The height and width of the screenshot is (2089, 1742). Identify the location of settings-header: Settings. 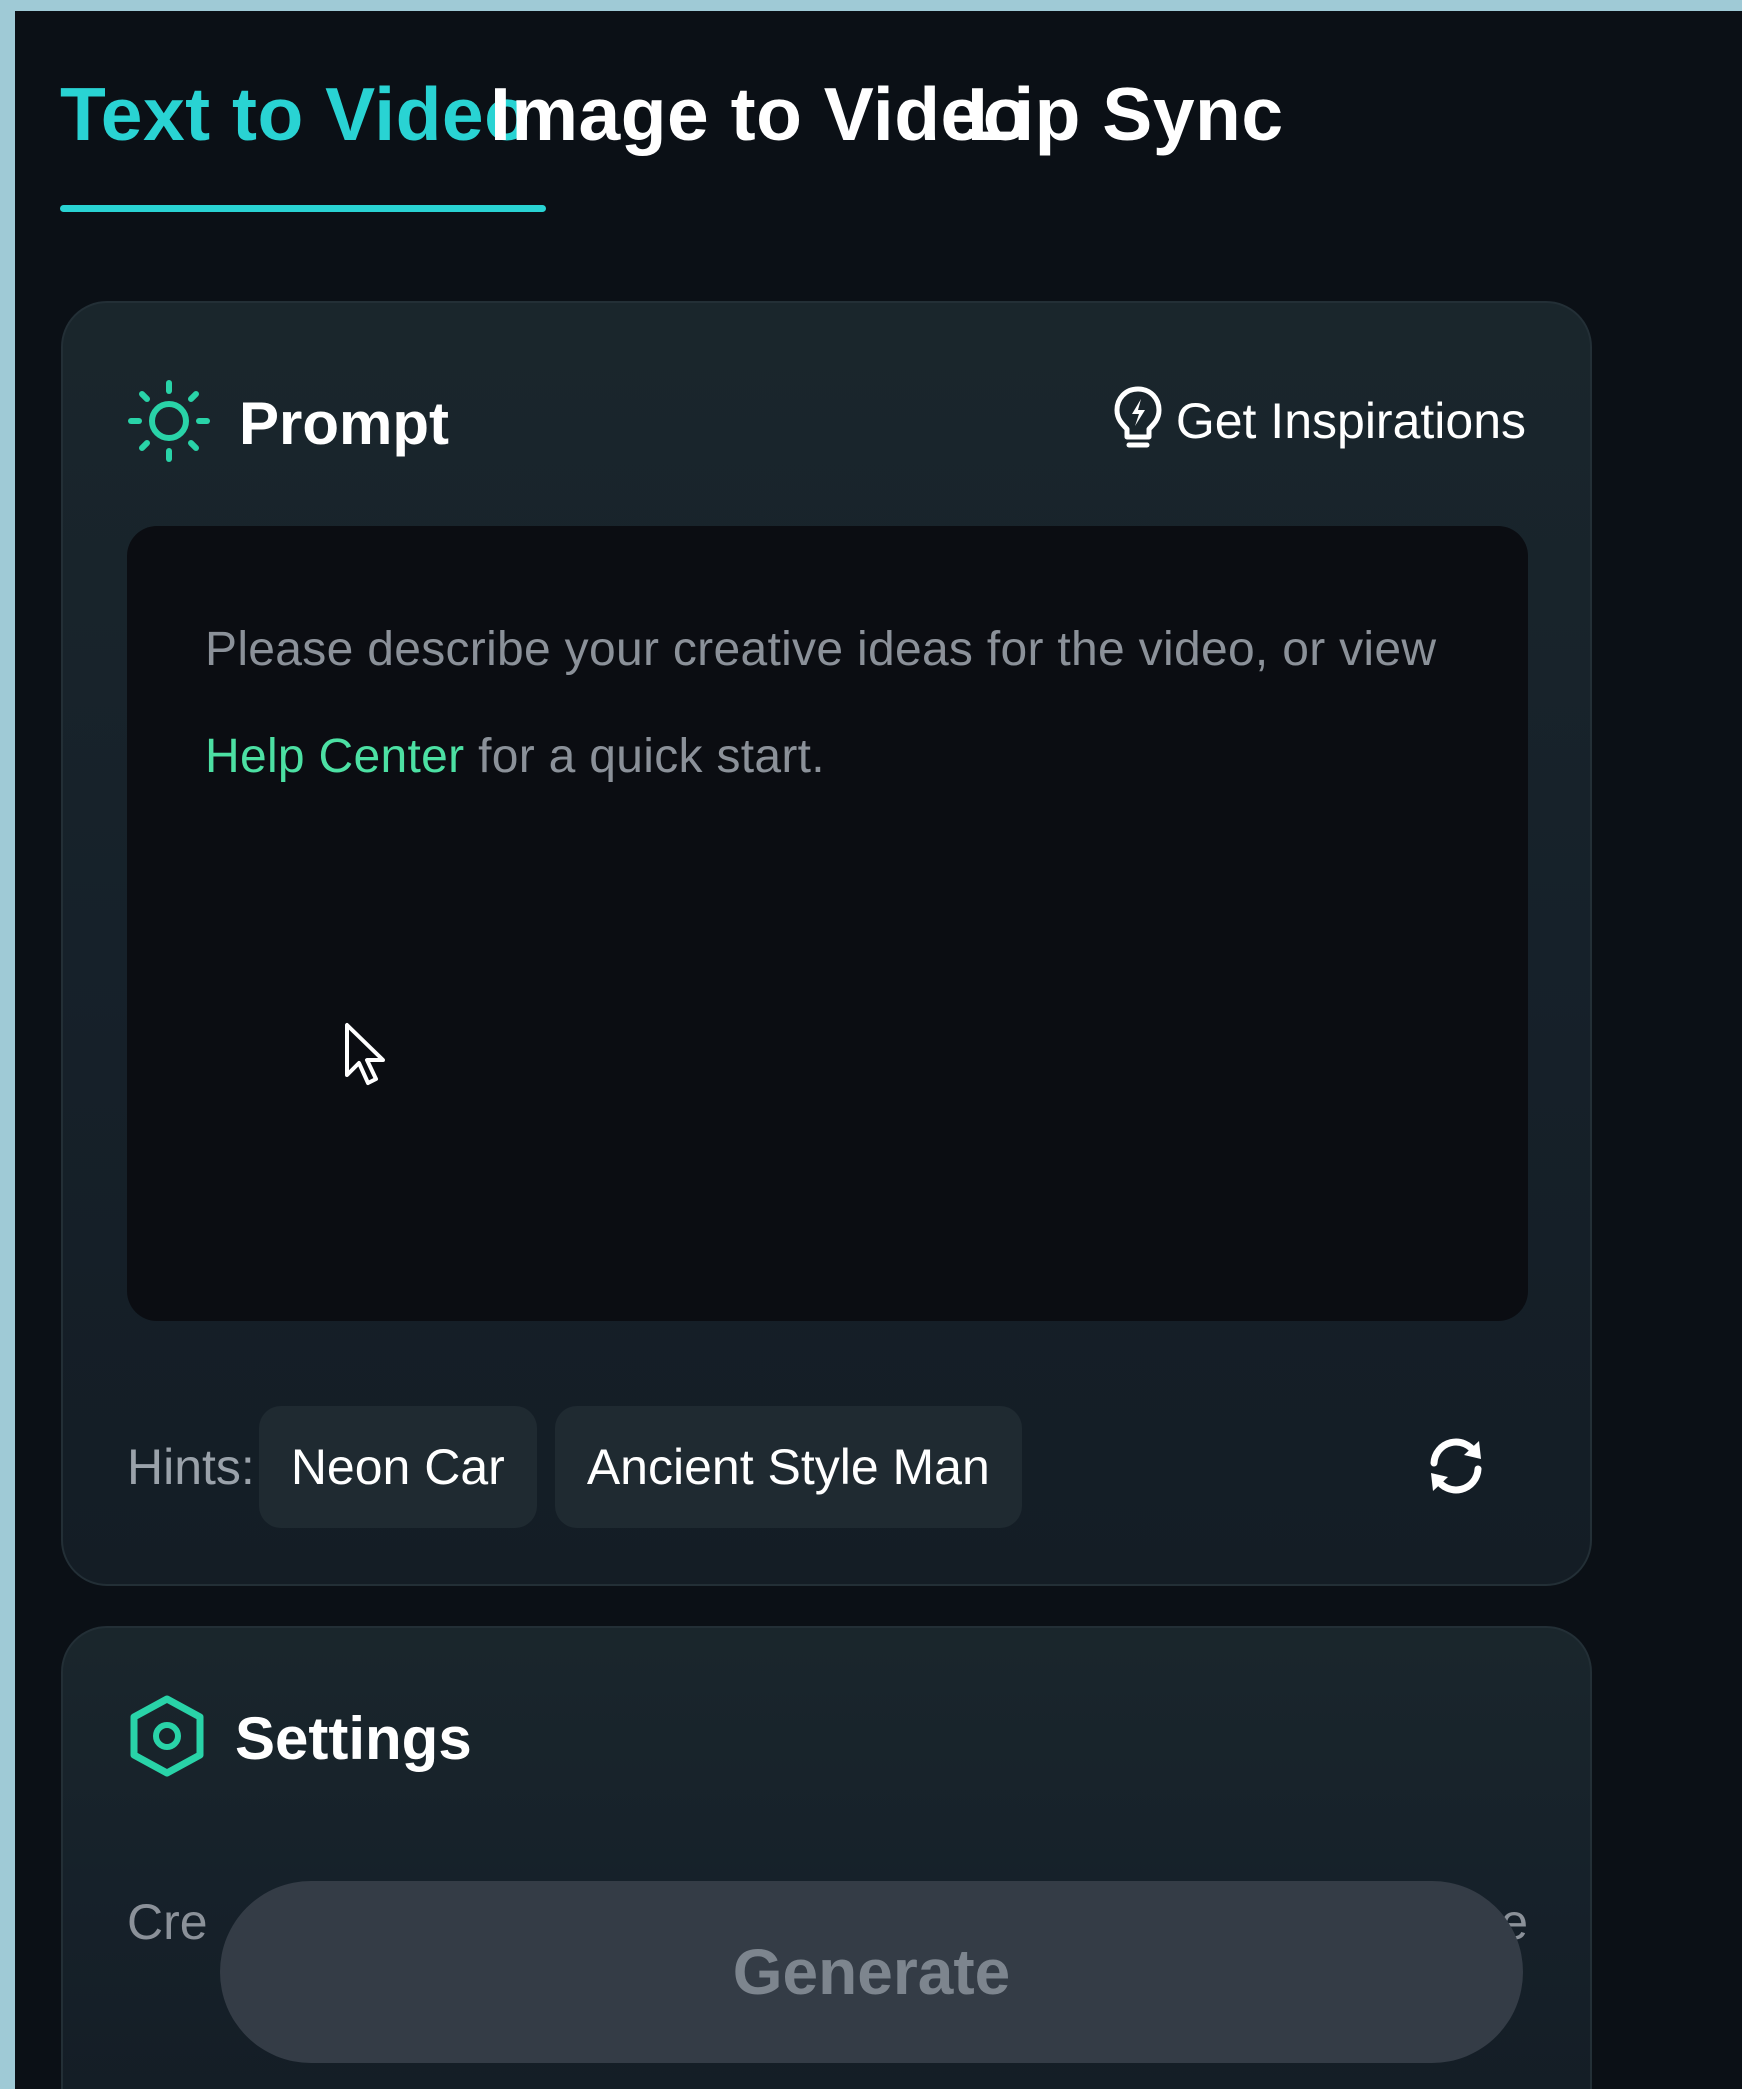
(299, 1736).